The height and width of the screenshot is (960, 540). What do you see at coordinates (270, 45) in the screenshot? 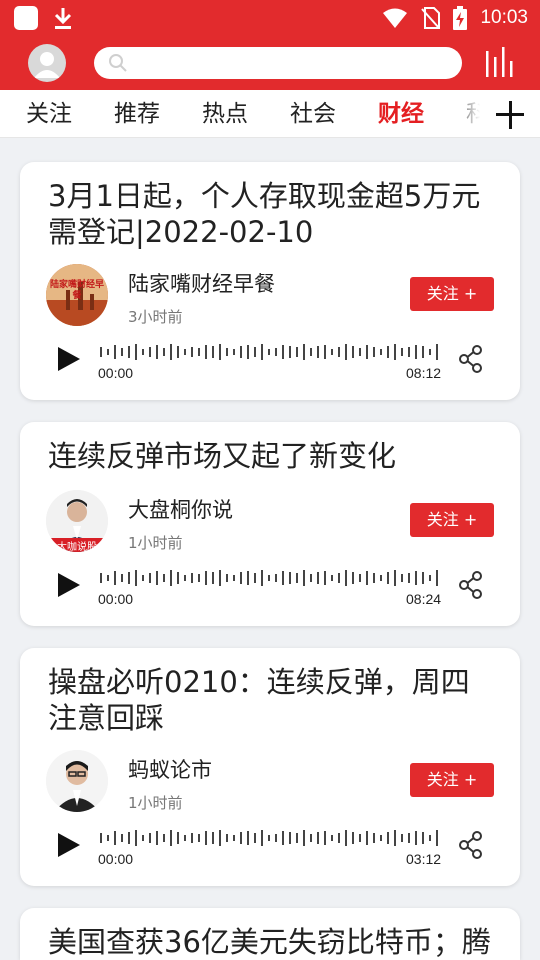
I see `app-header: 10:03` at bounding box center [270, 45].